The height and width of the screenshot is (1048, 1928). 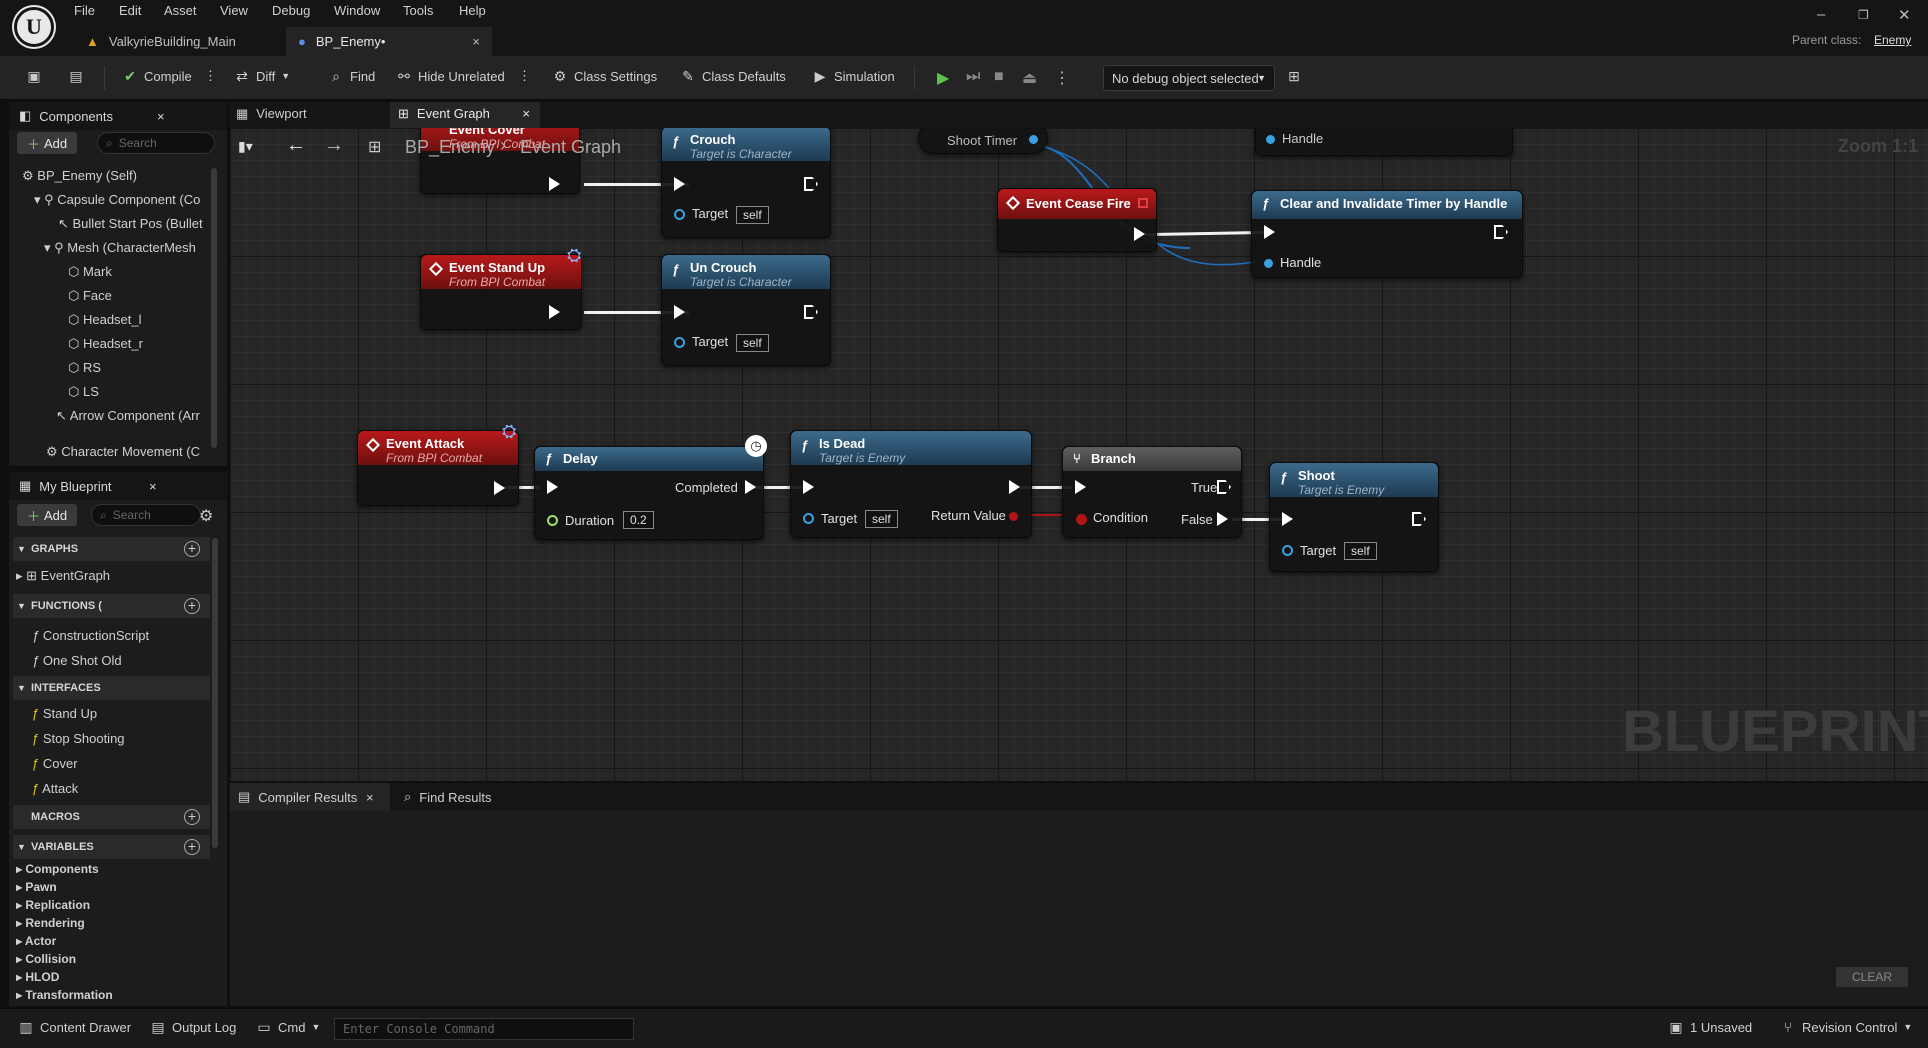 What do you see at coordinates (357, 10) in the screenshot?
I see `menu-window: Window` at bounding box center [357, 10].